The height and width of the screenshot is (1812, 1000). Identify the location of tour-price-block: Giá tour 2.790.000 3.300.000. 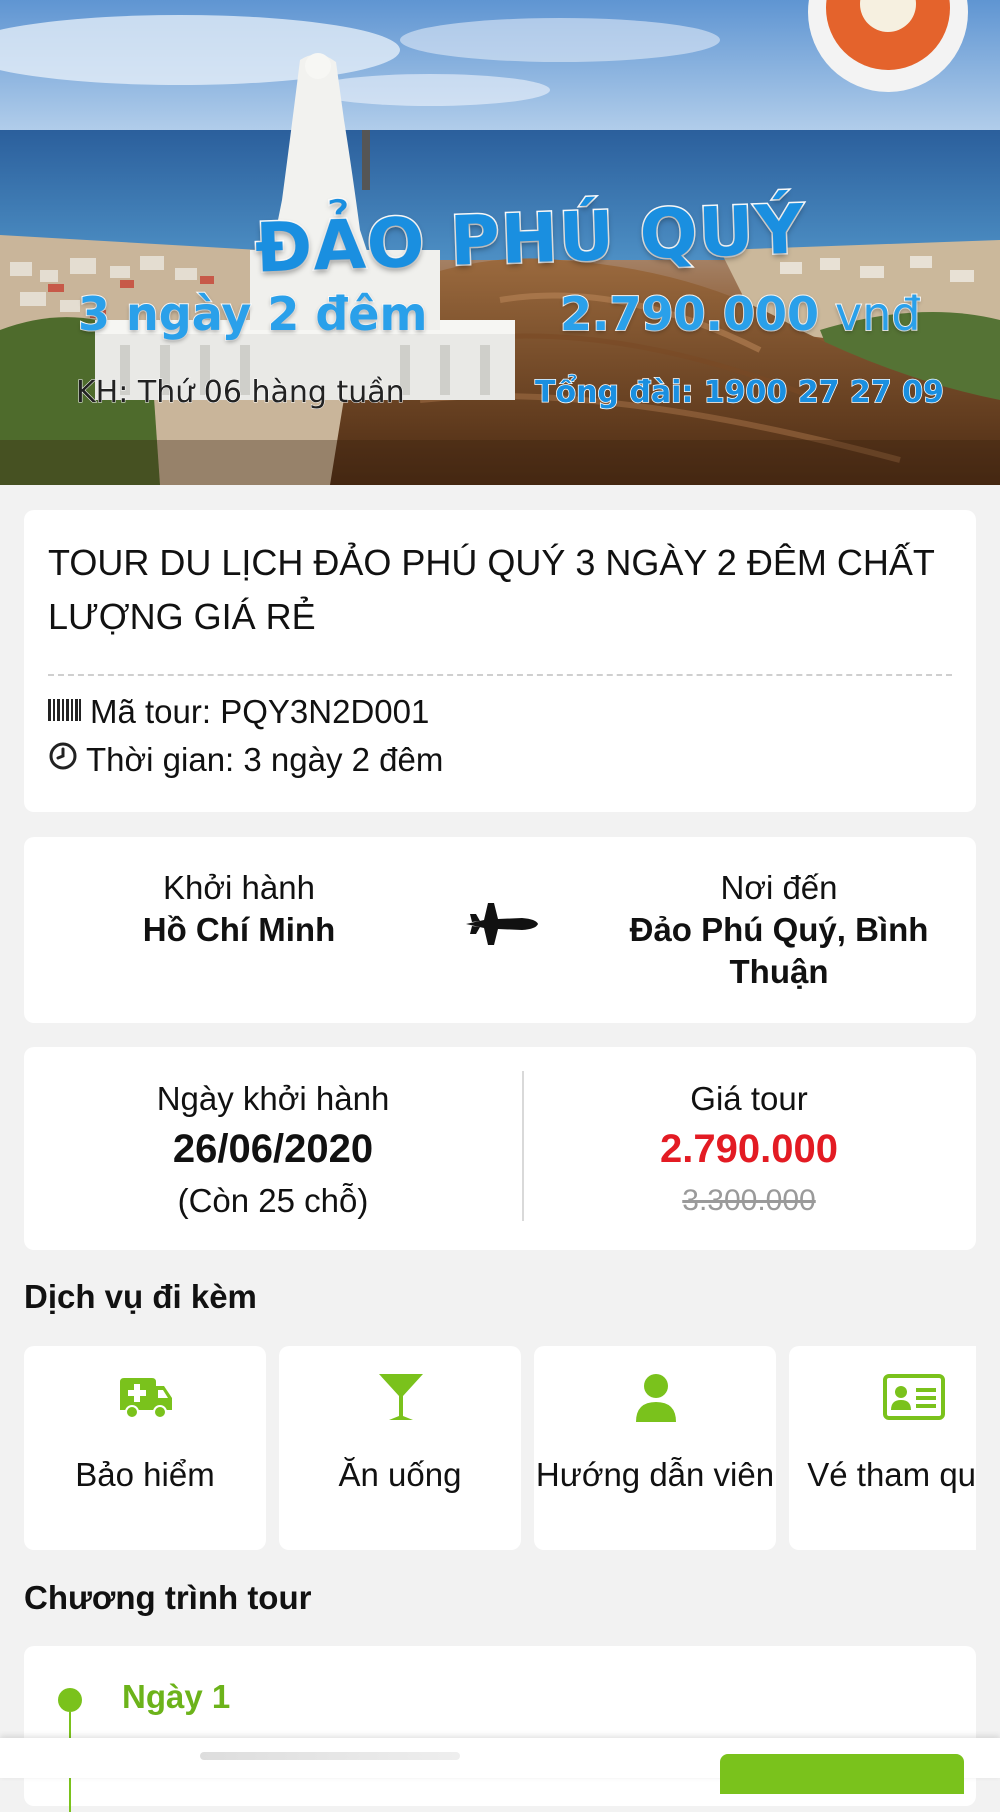
(749, 1151).